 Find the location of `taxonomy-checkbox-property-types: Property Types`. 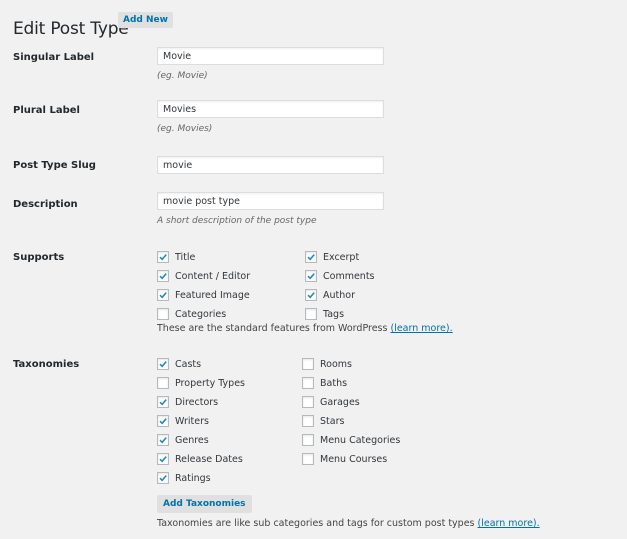

taxonomy-checkbox-property-types: Property Types is located at coordinates (201, 383).